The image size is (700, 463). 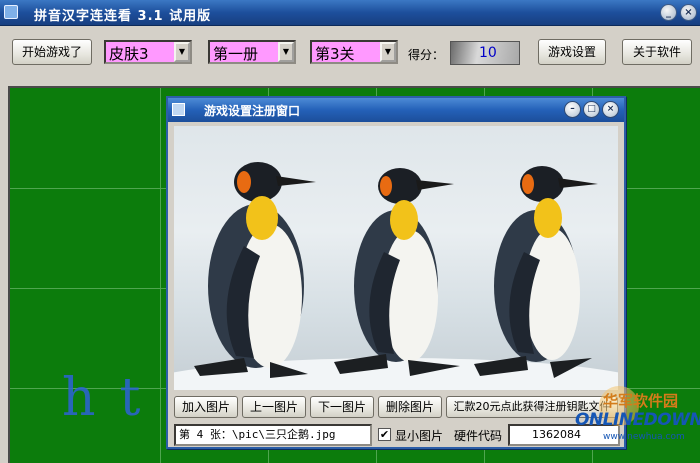 What do you see at coordinates (610, 109) in the screenshot?
I see `dialog-close-button: ×` at bounding box center [610, 109].